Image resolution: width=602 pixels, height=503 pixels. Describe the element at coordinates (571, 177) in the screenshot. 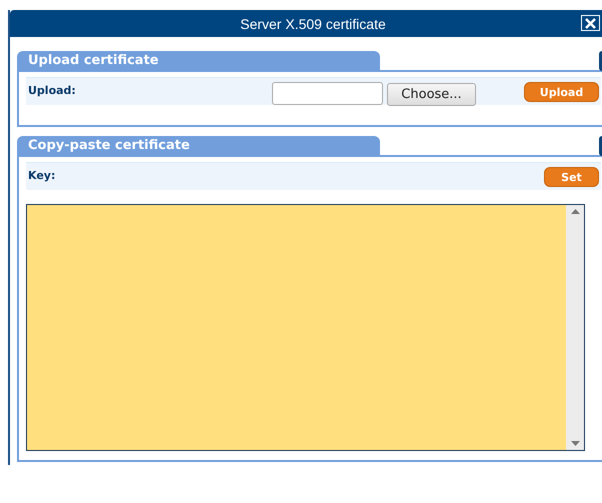

I see `action-button: Set` at that location.